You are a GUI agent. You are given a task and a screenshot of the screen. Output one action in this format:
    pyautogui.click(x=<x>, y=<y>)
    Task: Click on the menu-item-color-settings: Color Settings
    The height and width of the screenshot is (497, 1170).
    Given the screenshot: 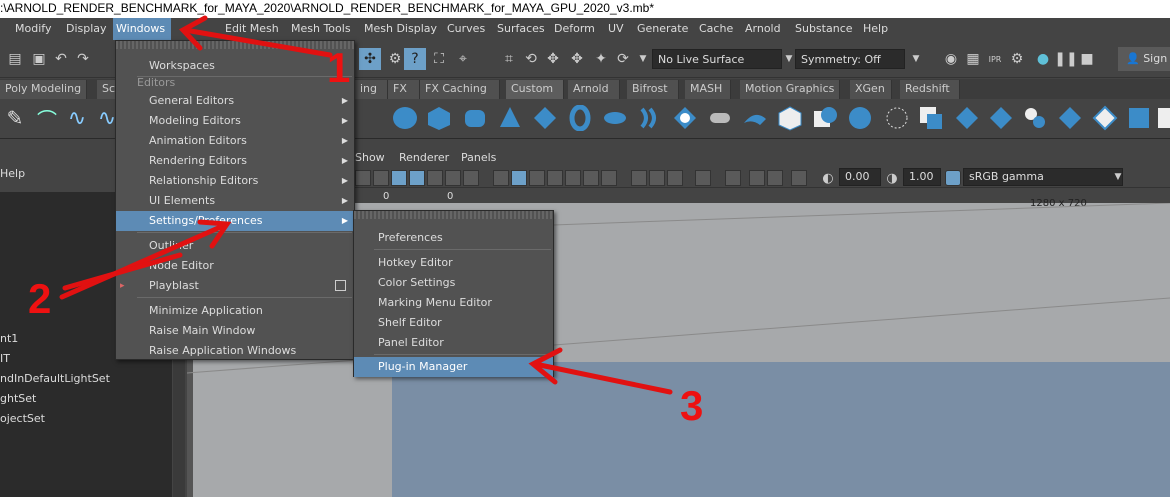 What is the action you would take?
    pyautogui.click(x=453, y=283)
    